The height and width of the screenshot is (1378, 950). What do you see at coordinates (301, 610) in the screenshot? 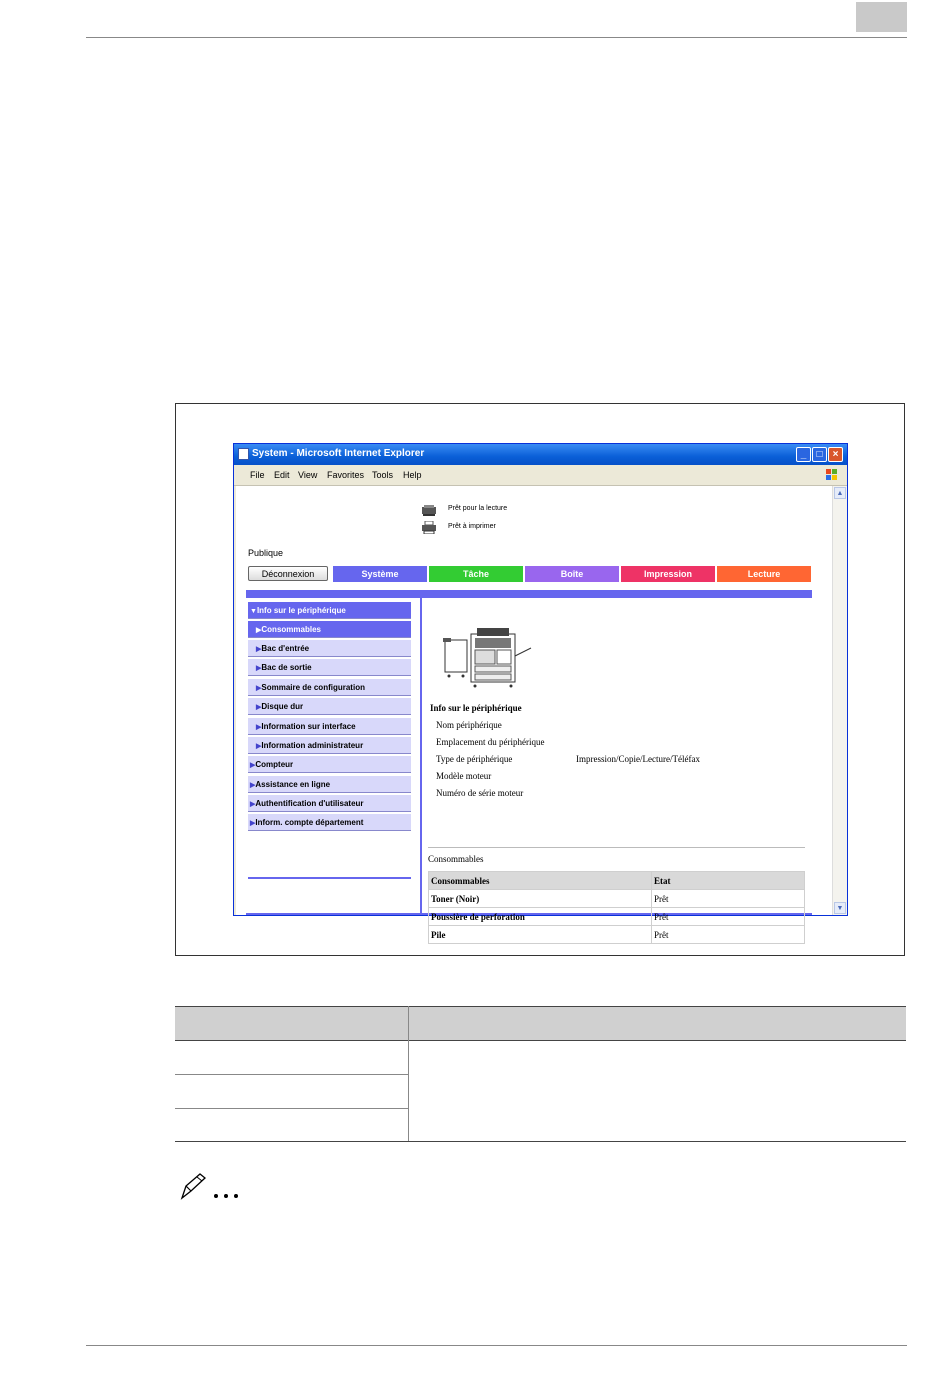
I see `sidebar-item-label: Info sur le périphérique` at bounding box center [301, 610].